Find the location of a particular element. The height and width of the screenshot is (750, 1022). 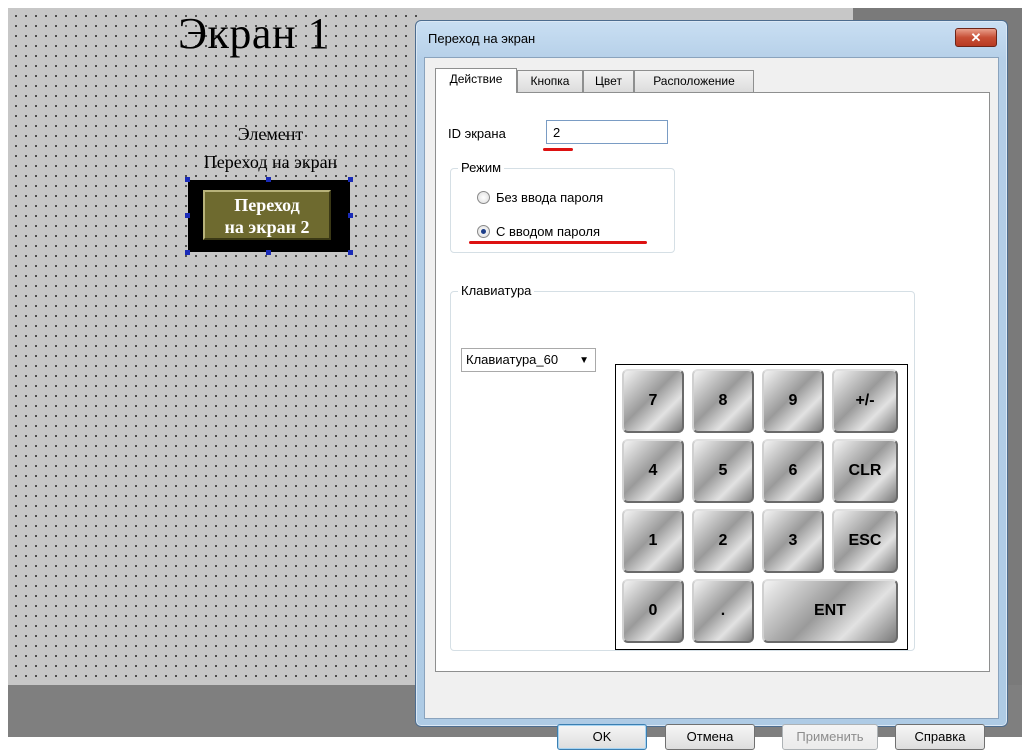

goto-screen-element: Переход на экран 2 is located at coordinates (269, 216).